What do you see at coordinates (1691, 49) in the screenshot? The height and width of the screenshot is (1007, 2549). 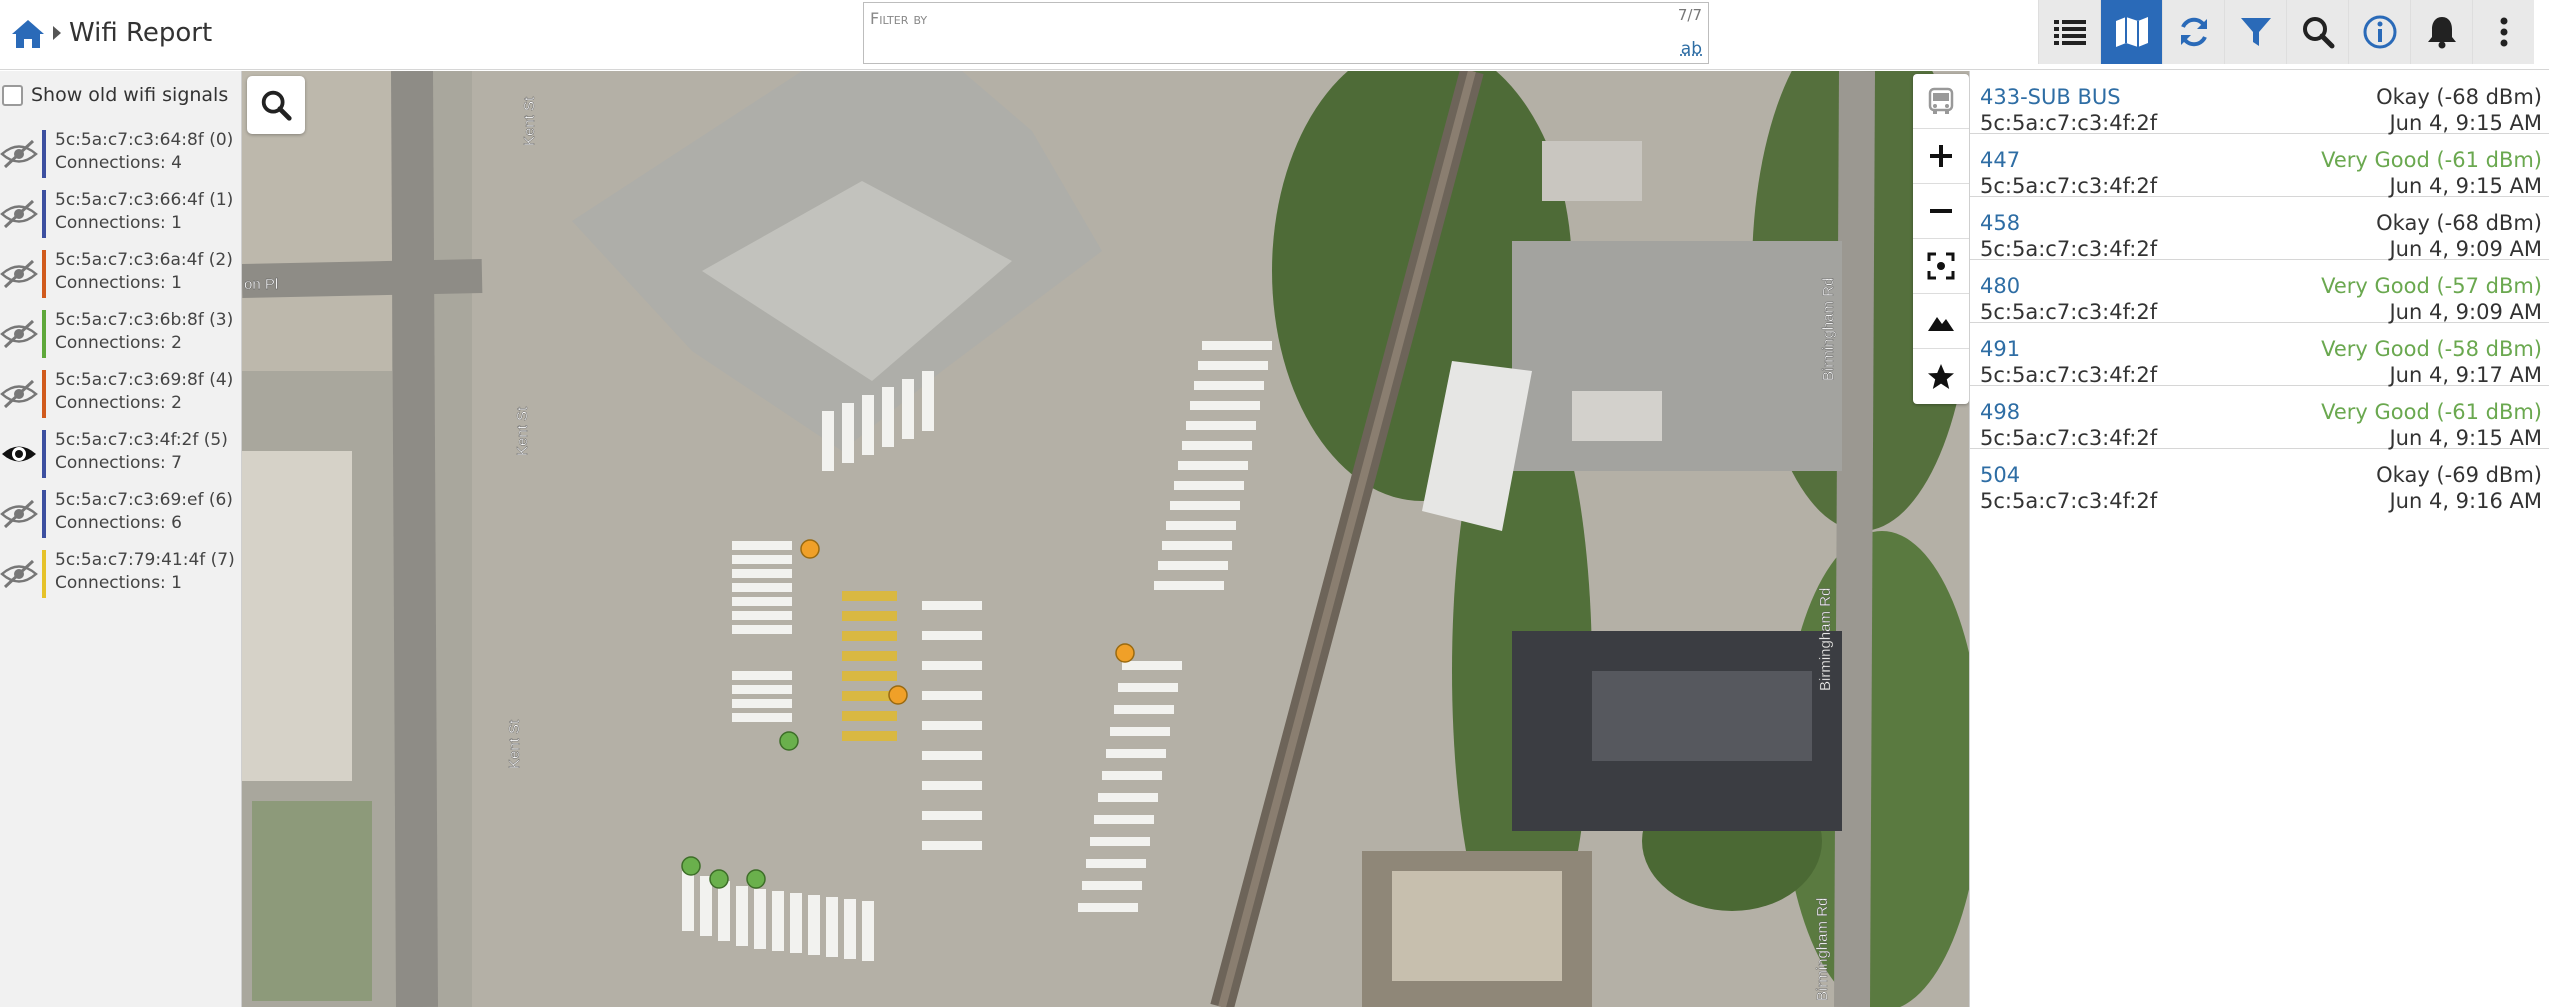 I see `match-case-toggle: ab` at bounding box center [1691, 49].